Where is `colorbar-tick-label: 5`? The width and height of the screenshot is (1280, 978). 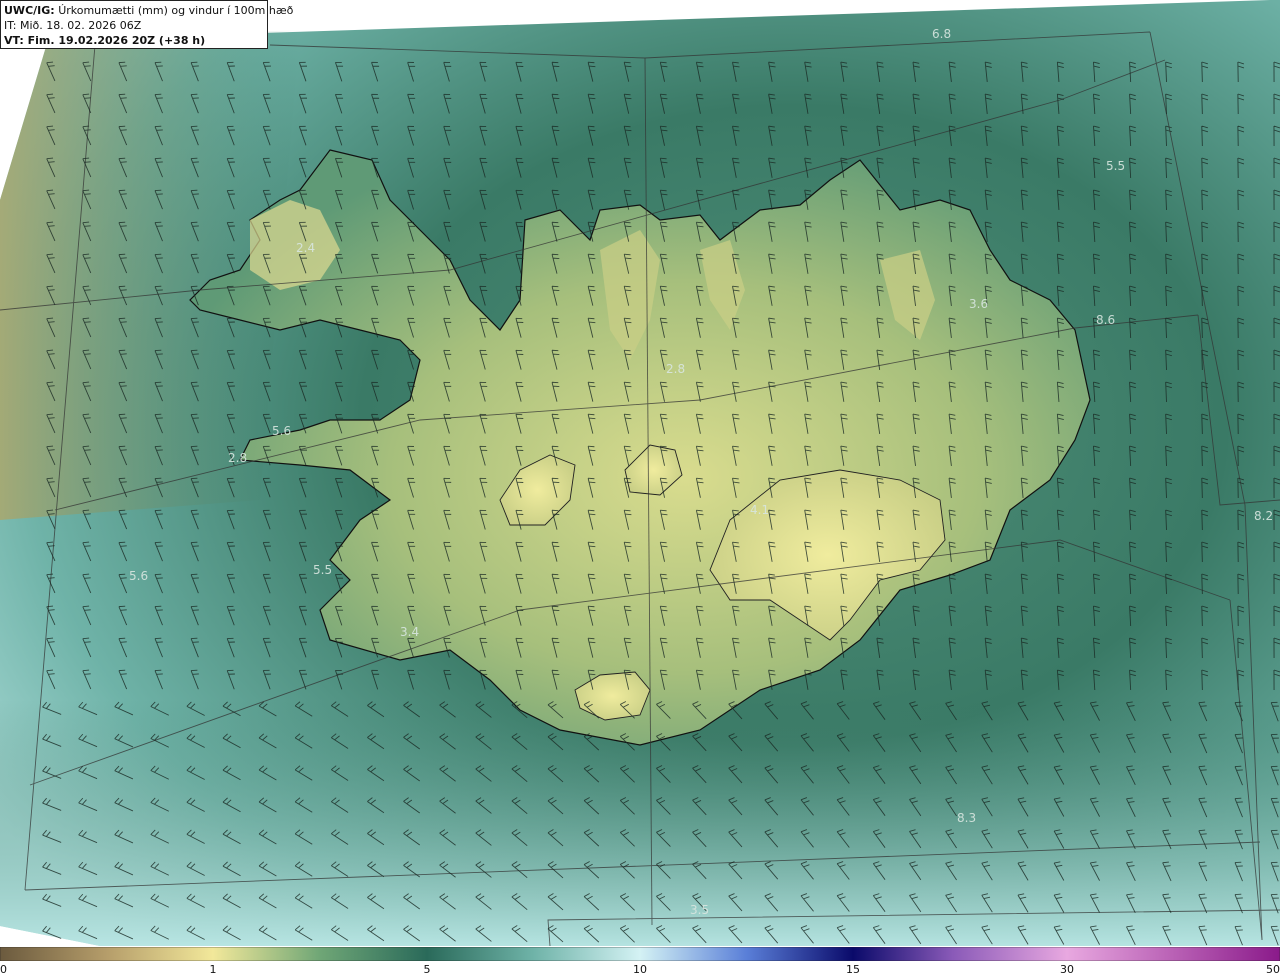 colorbar-tick-label: 5 is located at coordinates (427, 969).